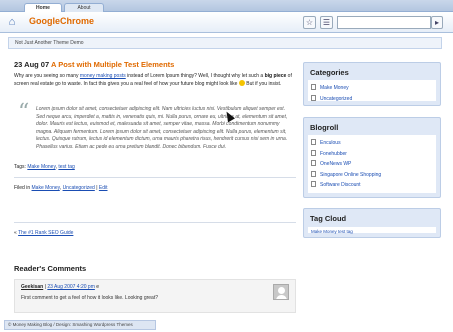 This screenshot has height=332, width=453. I want to click on comment-meta: Geekisan | 23 Aug 2007 4:20 pm e, so click(60, 287).